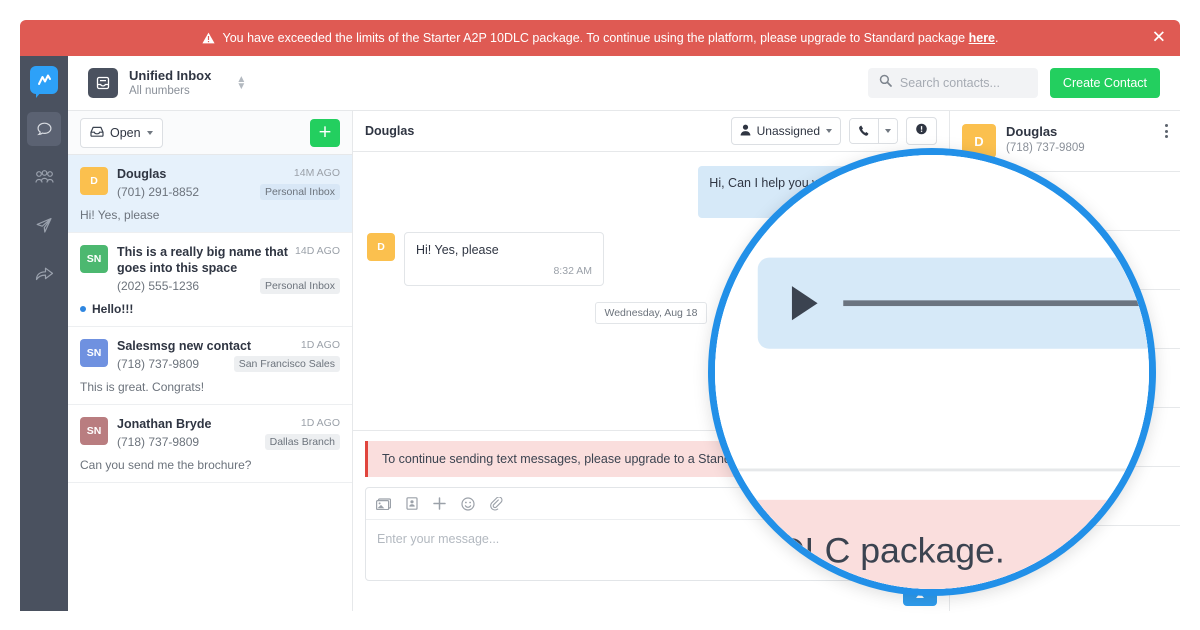  What do you see at coordinates (383, 503) in the screenshot?
I see `image-icon` at bounding box center [383, 503].